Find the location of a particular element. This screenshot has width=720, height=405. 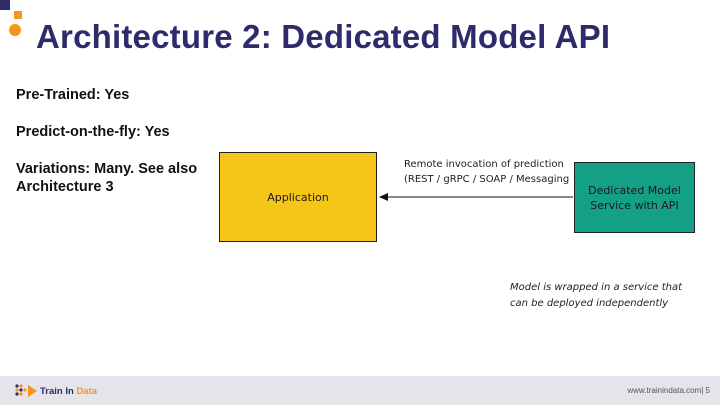

footer-url-page: www.trainindata.com| 5 is located at coordinates (668, 390).